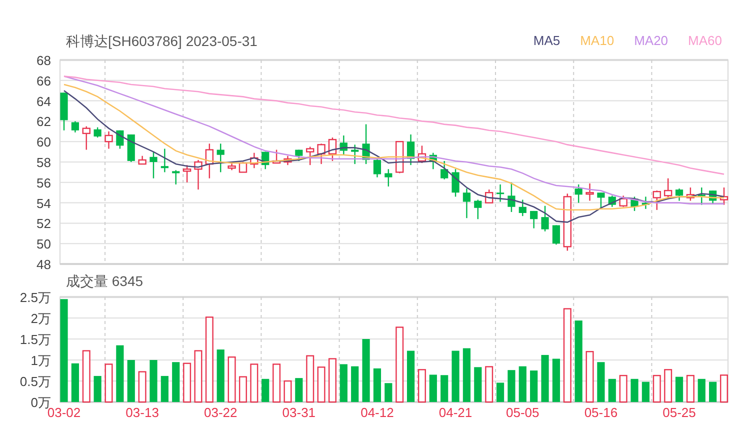 The height and width of the screenshot is (440, 740). What do you see at coordinates (651, 41) in the screenshot?
I see `legend-label: MA20` at bounding box center [651, 41].